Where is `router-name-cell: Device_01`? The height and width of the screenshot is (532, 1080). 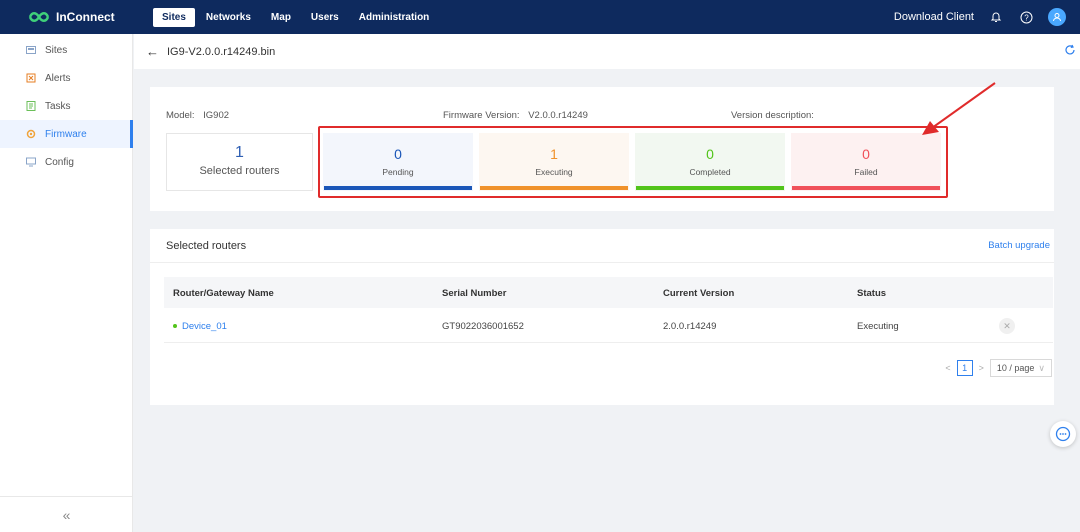
router-name-cell: Device_01 is located at coordinates (200, 326).